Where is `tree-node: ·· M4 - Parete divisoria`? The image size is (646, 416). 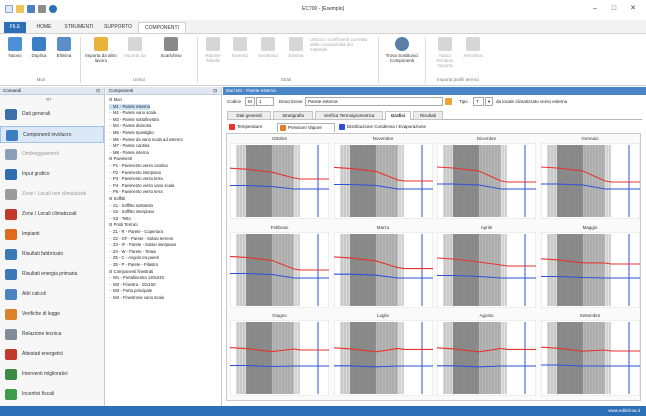 tree-node: ·· M4 - Parete divisoria is located at coordinates (130, 126).